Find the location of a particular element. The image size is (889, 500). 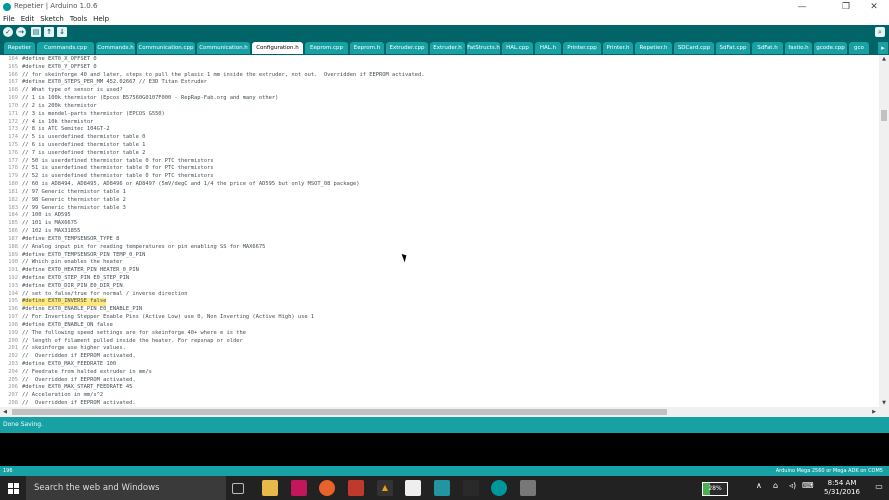

calculator-icon is located at coordinates (528, 488).